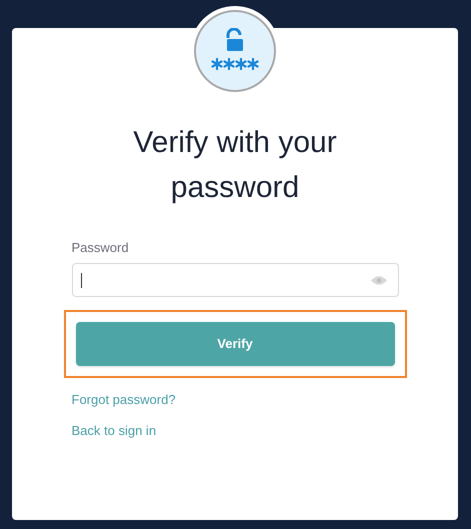  What do you see at coordinates (235, 279) in the screenshot?
I see `password-field` at bounding box center [235, 279].